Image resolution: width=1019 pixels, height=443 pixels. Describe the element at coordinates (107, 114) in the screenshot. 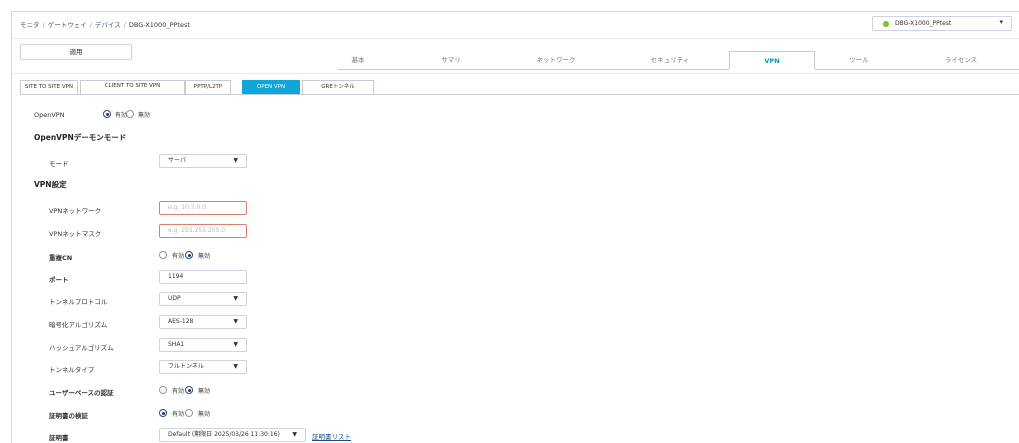

I see `openvpn-enabled-radio` at that location.